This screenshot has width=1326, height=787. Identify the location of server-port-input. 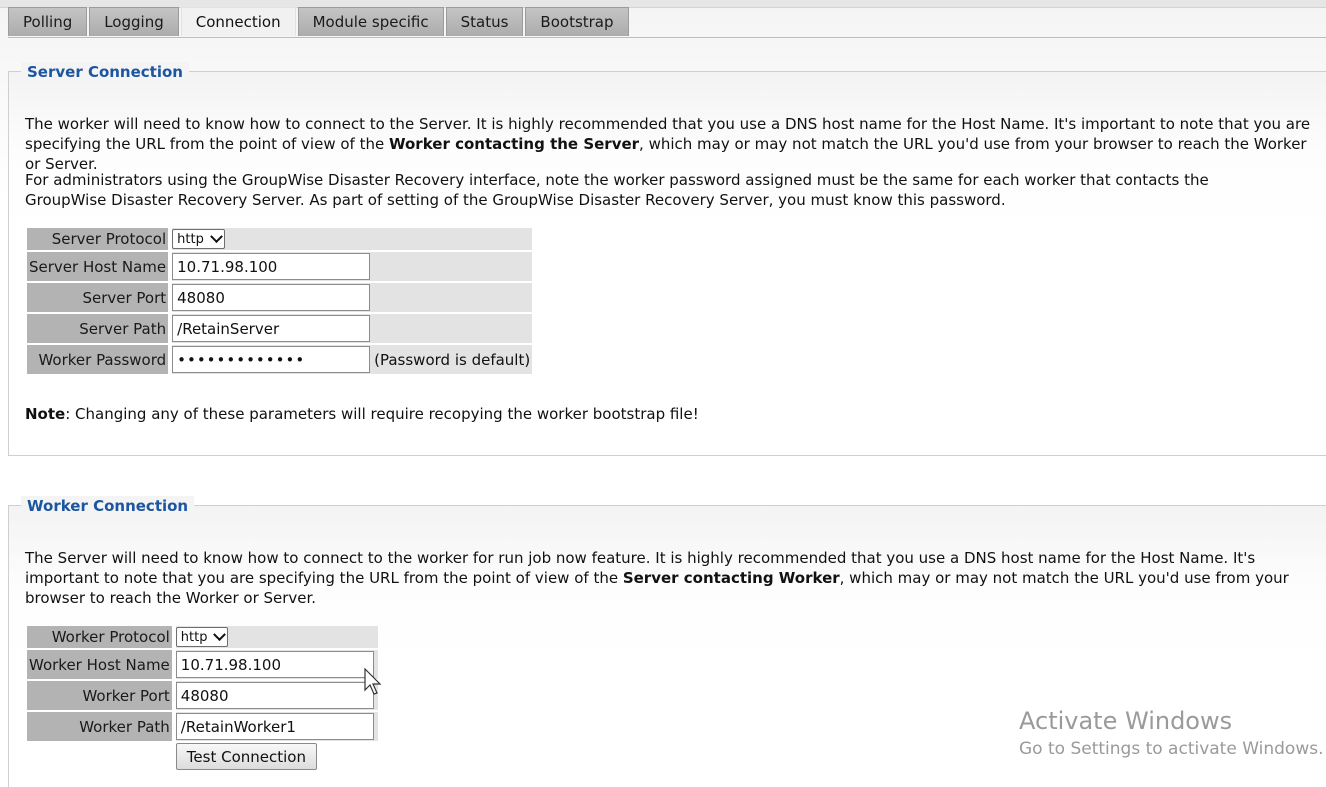
(271, 297).